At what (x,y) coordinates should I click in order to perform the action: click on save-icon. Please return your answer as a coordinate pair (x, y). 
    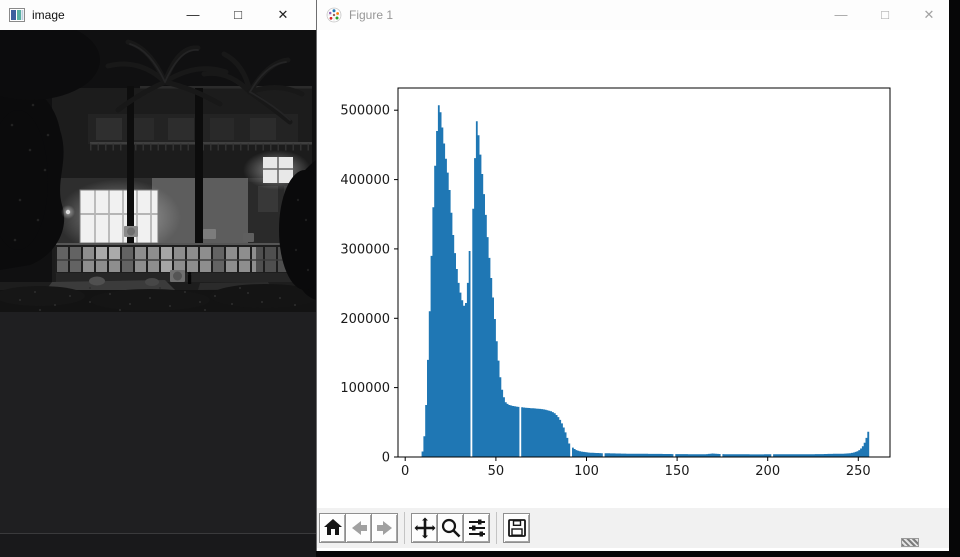
    Looking at the image, I should click on (516, 528).